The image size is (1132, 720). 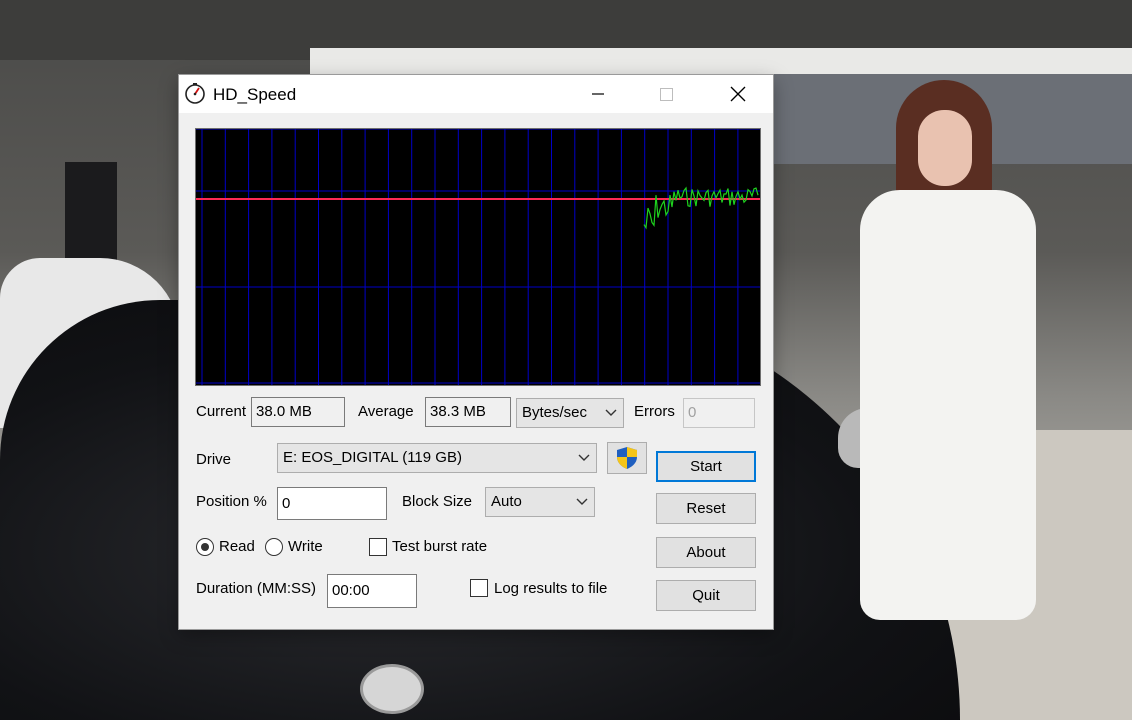 I want to click on background-person-dress, so click(x=948, y=405).